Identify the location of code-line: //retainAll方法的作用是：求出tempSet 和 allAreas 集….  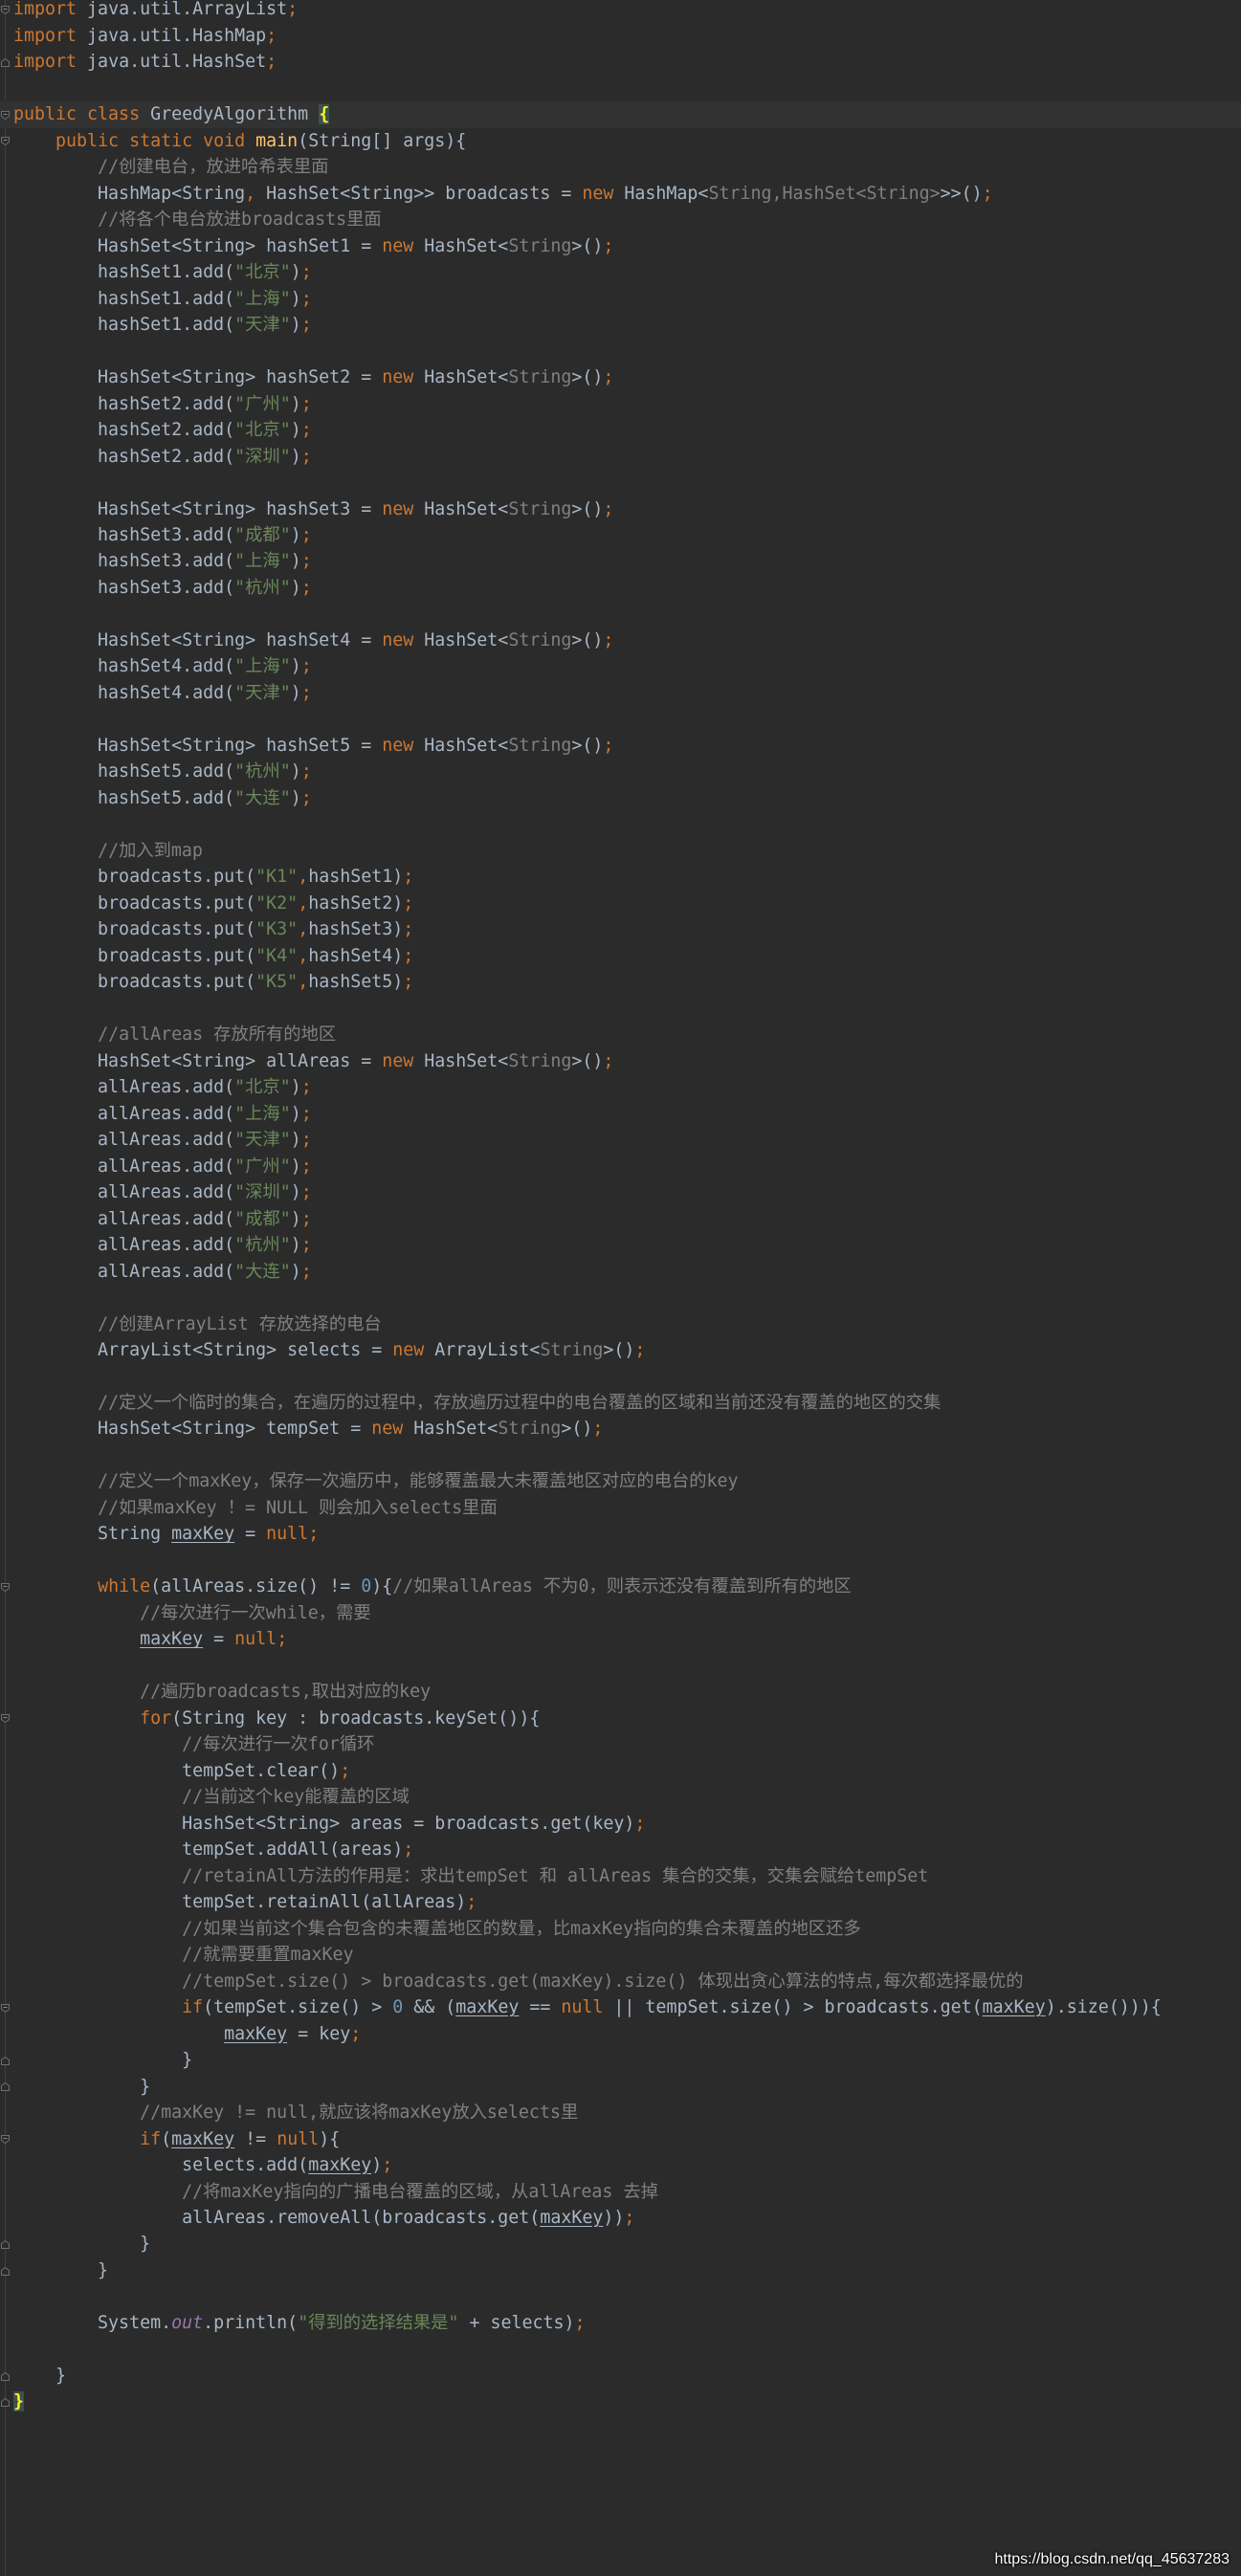
(620, 1876).